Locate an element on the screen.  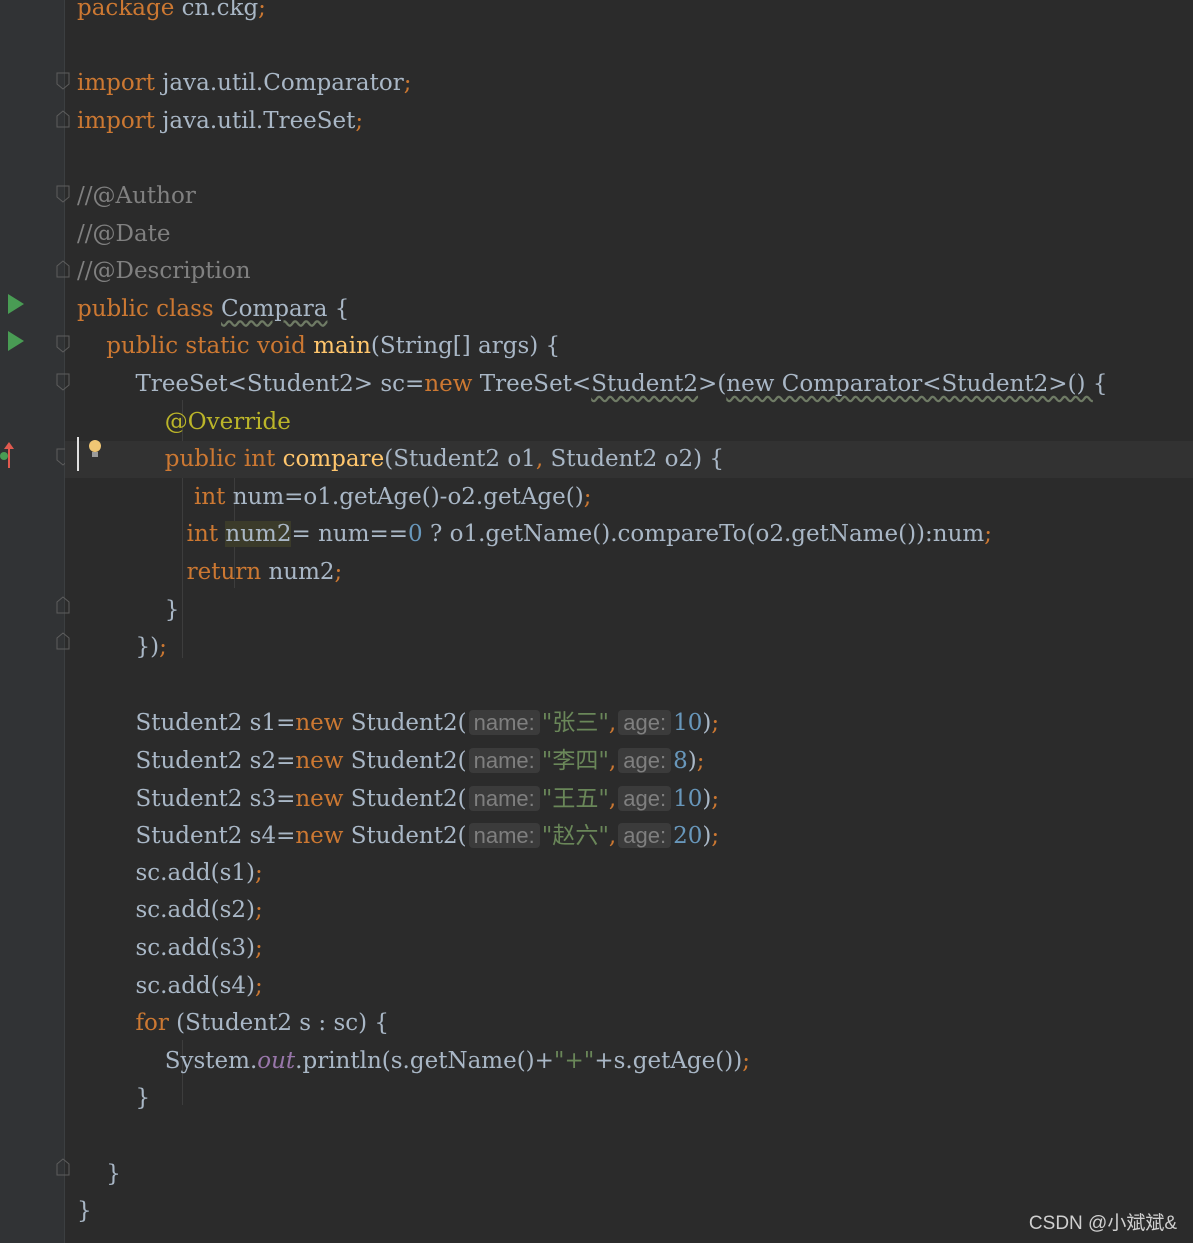
code-line: for (Student2 s : sc) { is located at coordinates (629, 1023).